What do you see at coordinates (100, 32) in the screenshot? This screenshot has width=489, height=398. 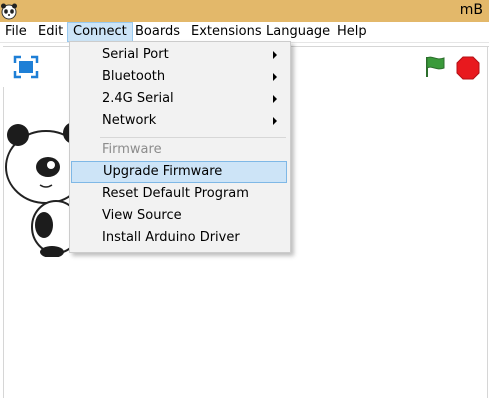 I see `menu-connect: Connect` at bounding box center [100, 32].